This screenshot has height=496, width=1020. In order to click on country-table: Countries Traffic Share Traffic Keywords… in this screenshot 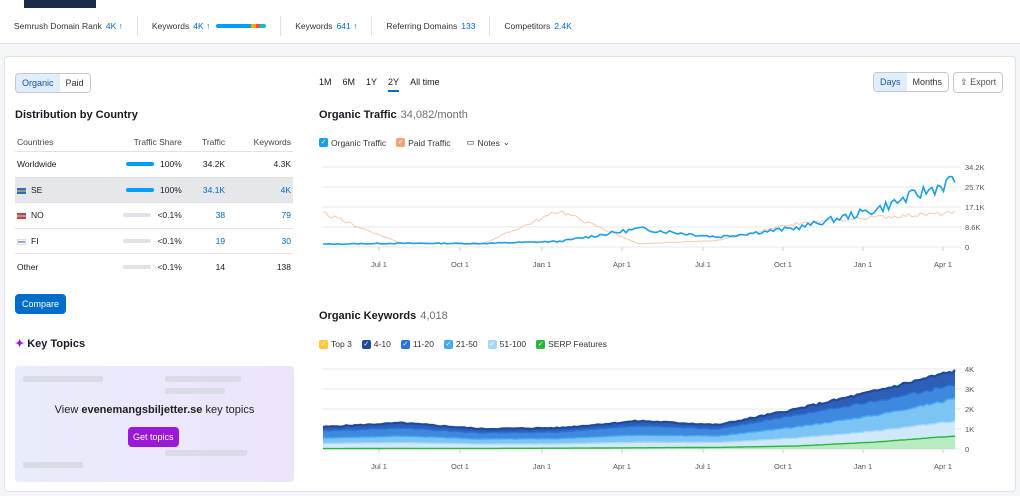, I will do `click(154, 206)`.